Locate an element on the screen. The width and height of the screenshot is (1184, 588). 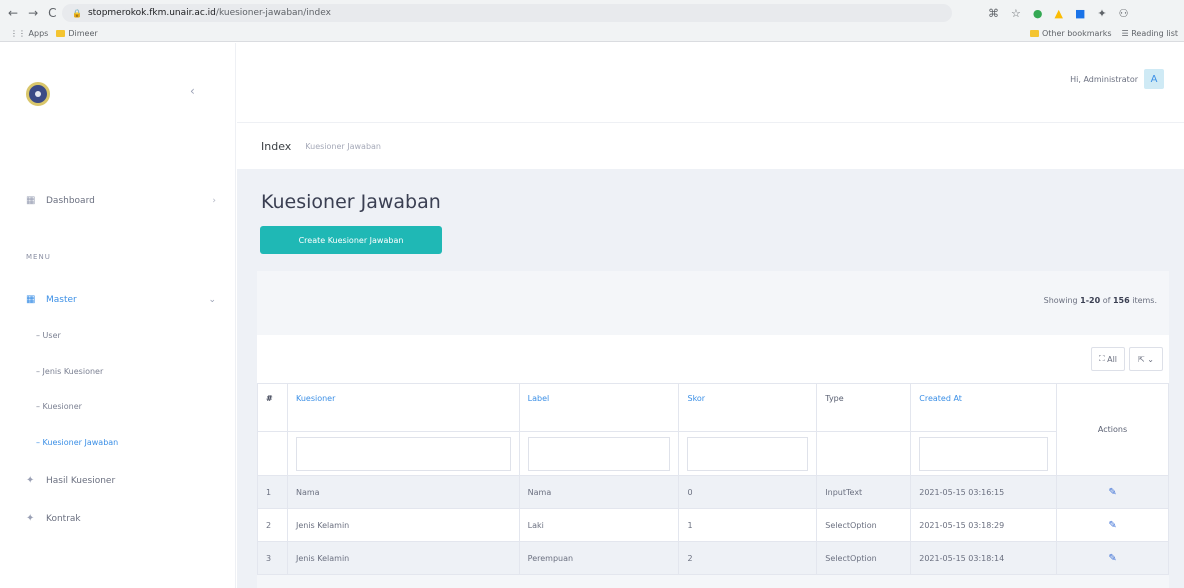
star-icon: ☆ is located at coordinates (1016, 13).